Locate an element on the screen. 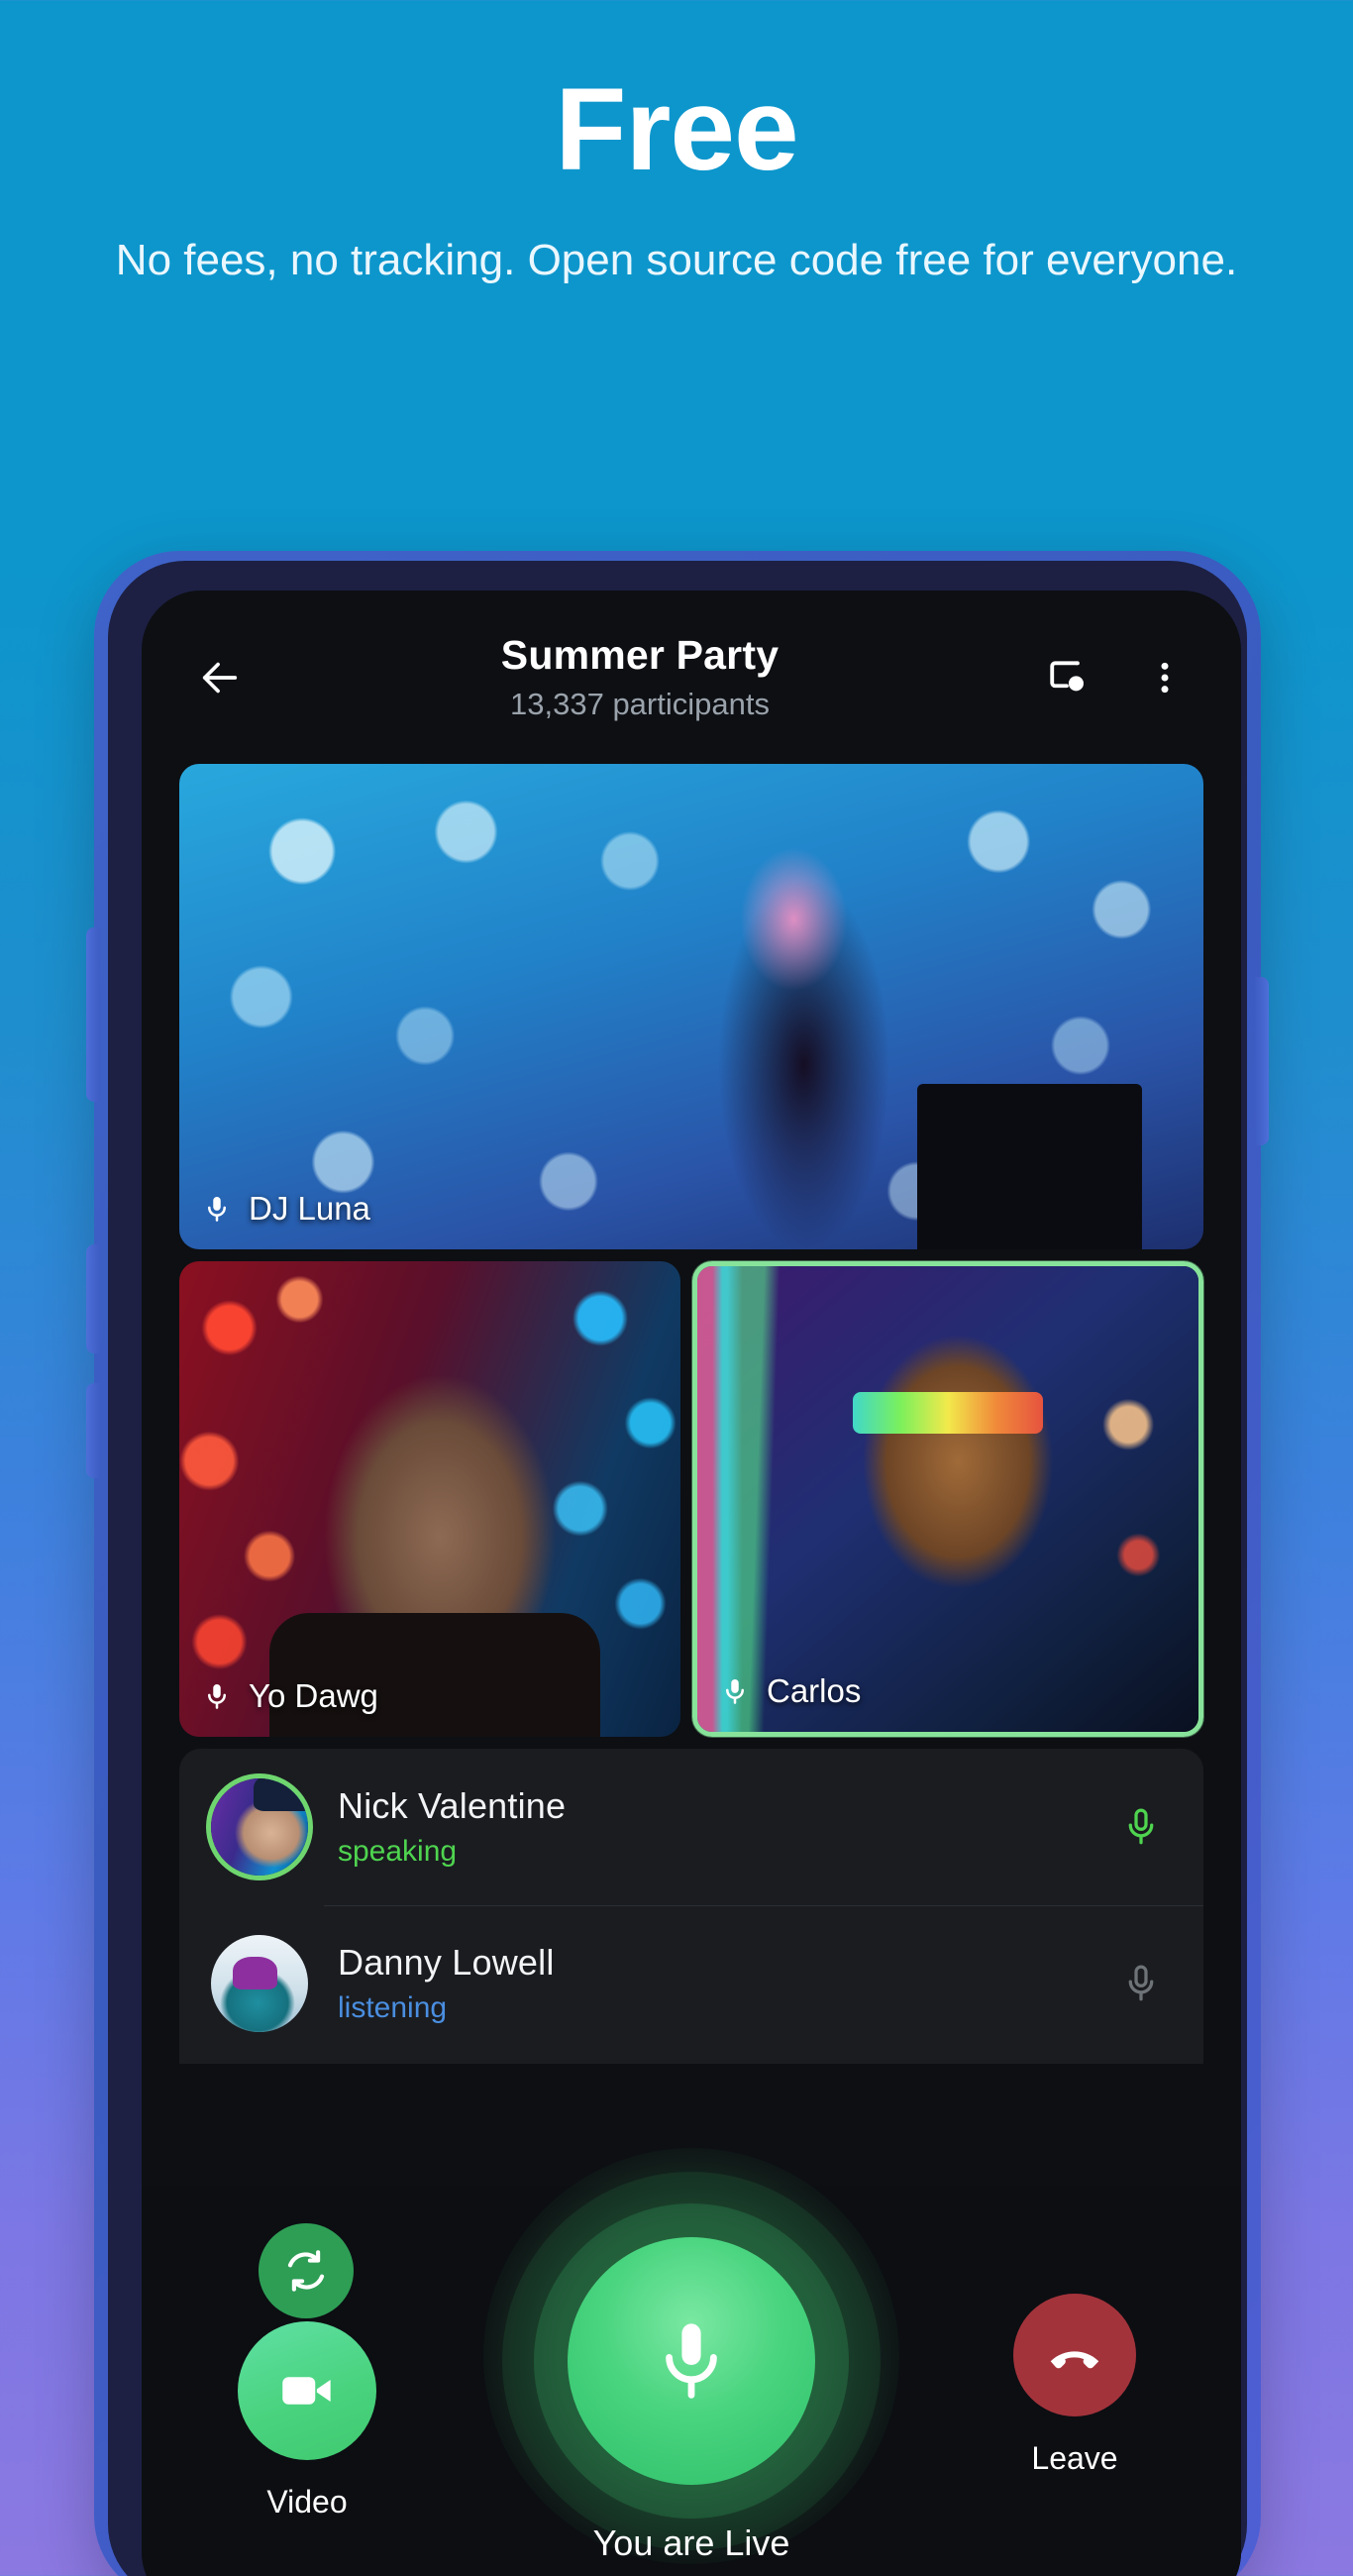  leave-control: Leave is located at coordinates (1075, 2385).